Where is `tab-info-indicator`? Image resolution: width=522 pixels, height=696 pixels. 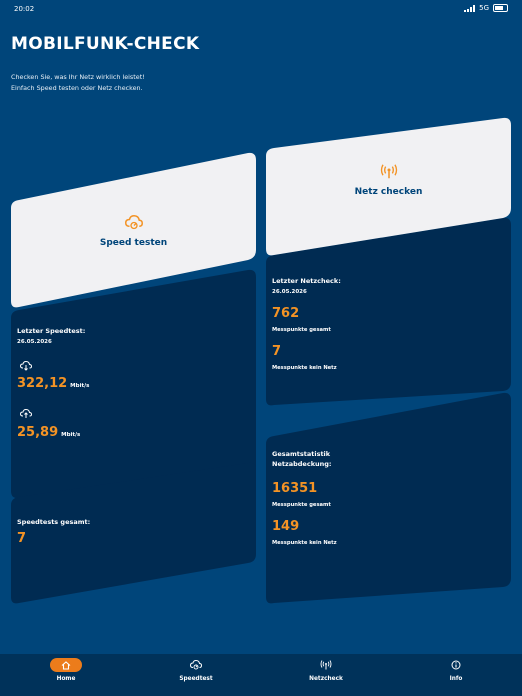
tab-info-indicator is located at coordinates (456, 665).